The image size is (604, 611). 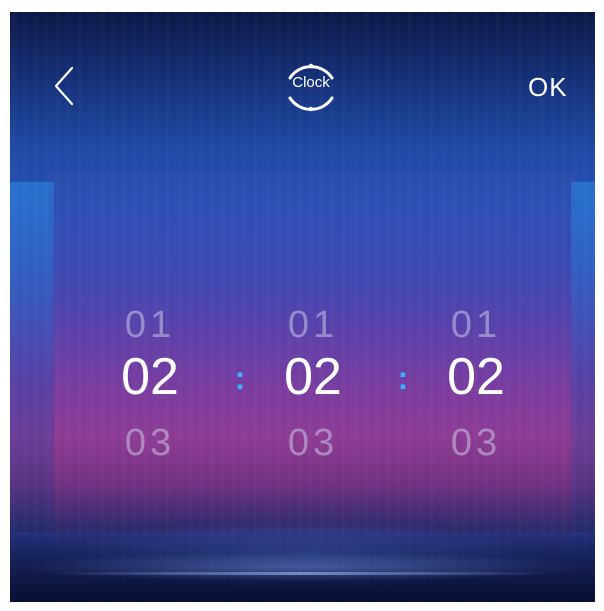 What do you see at coordinates (476, 377) in the screenshot?
I see `seconds-selected-value: 02` at bounding box center [476, 377].